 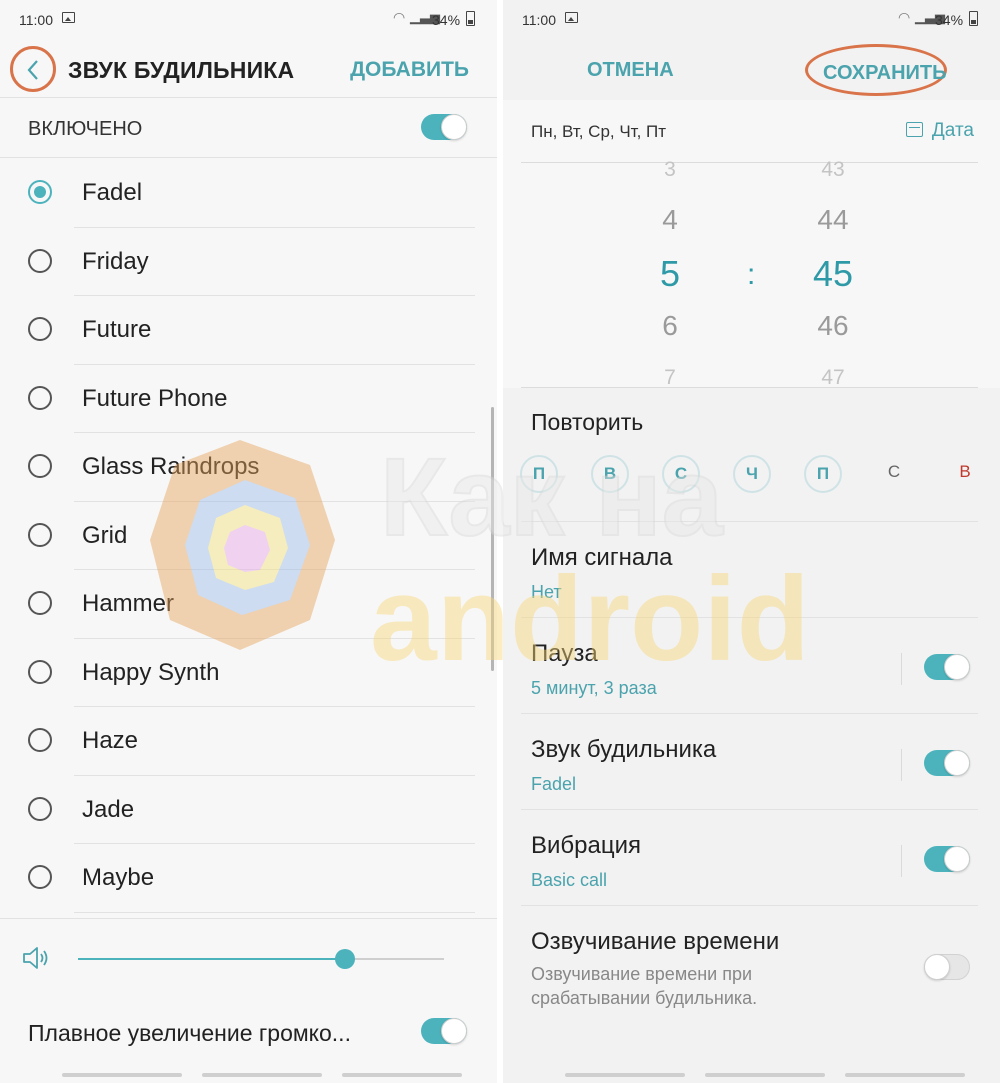 What do you see at coordinates (833, 244) in the screenshot?
I see `minute-picker: 43 44 45 46 47` at bounding box center [833, 244].